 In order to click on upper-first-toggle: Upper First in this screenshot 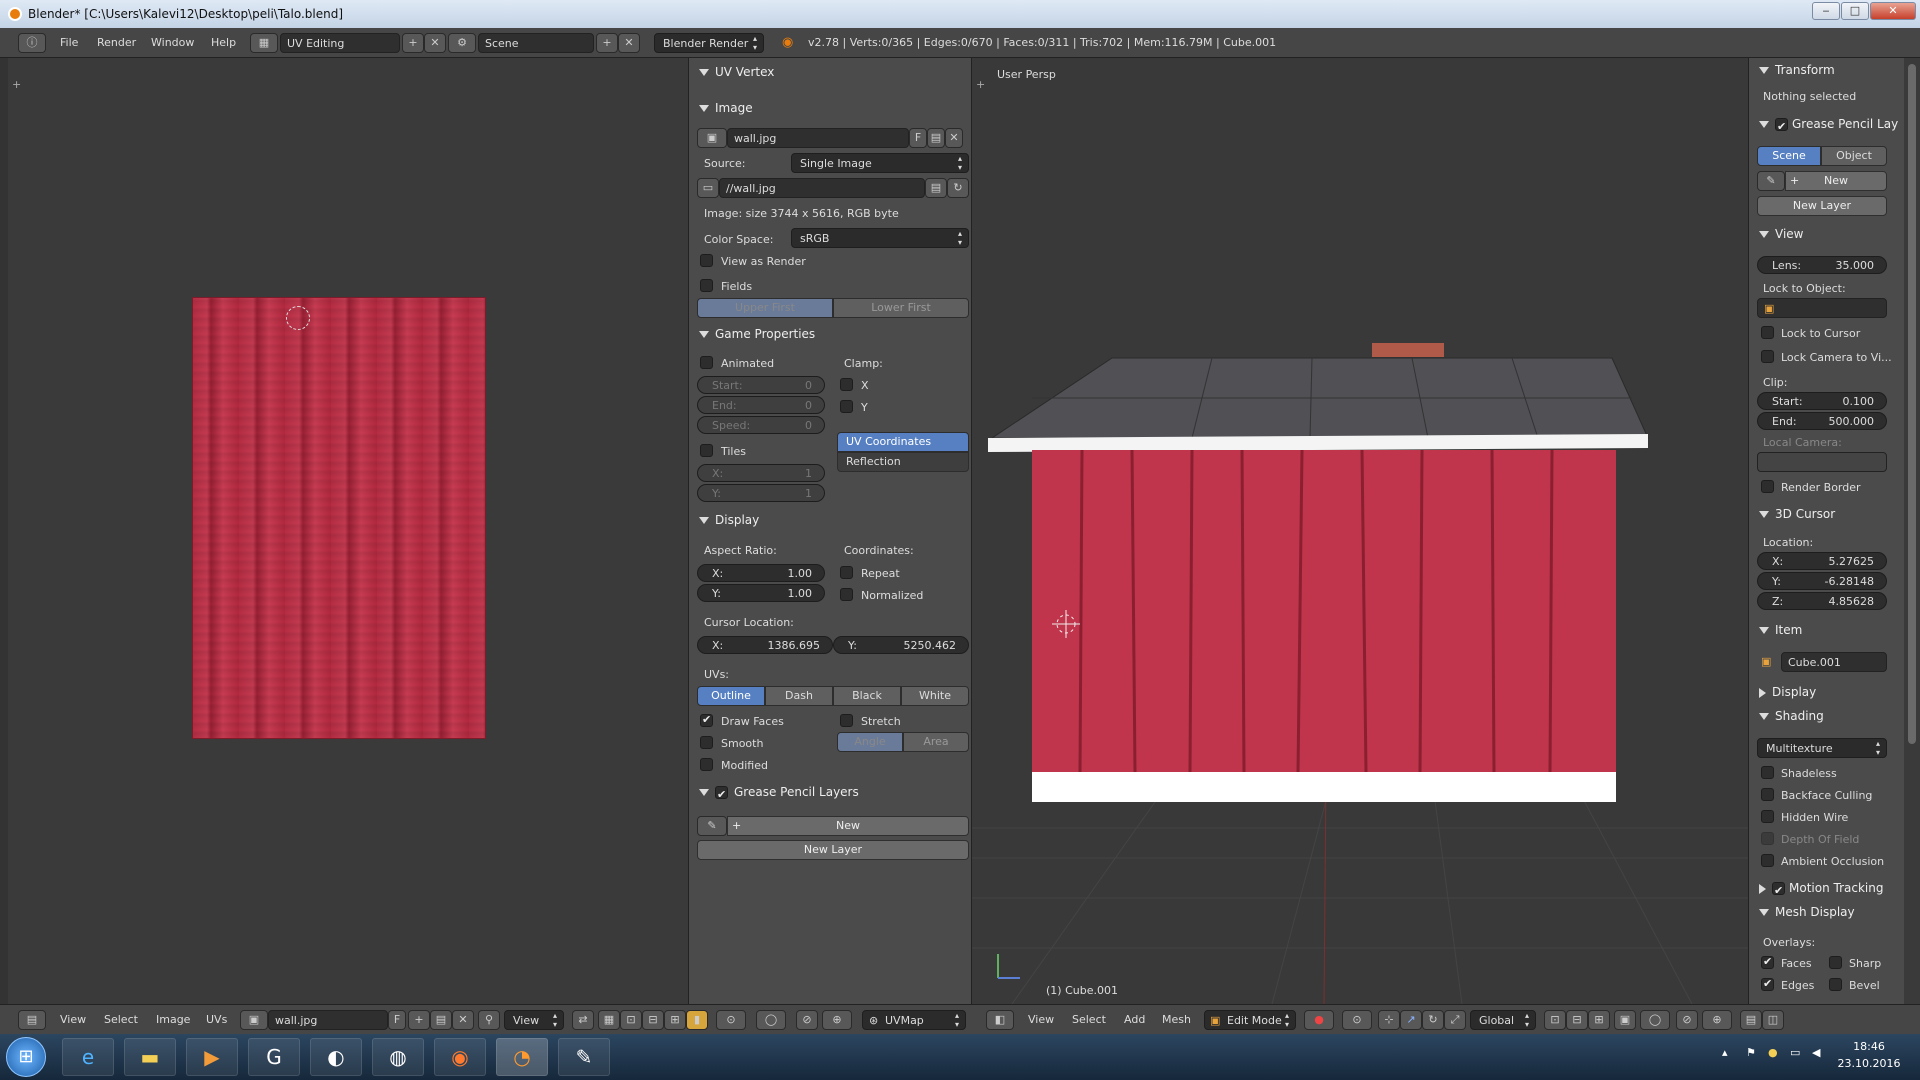, I will do `click(765, 308)`.